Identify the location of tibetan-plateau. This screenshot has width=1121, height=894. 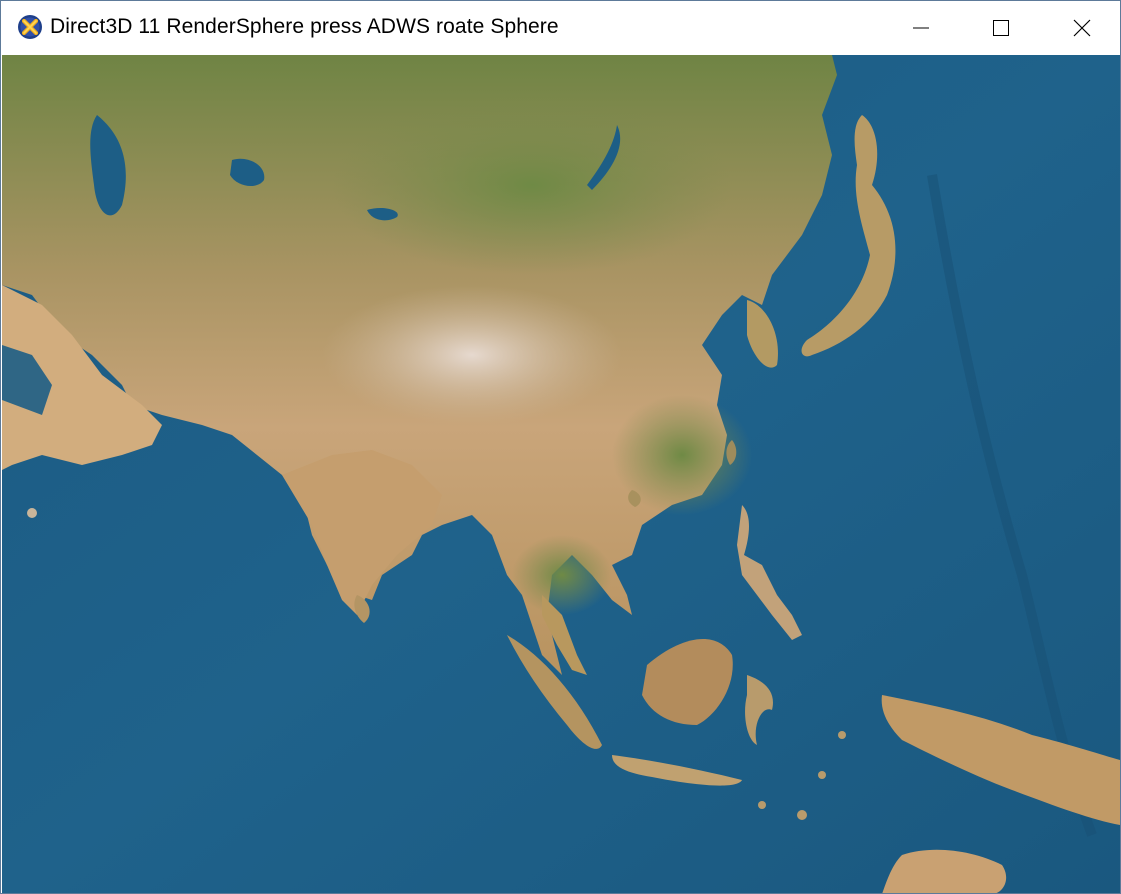
(472, 355).